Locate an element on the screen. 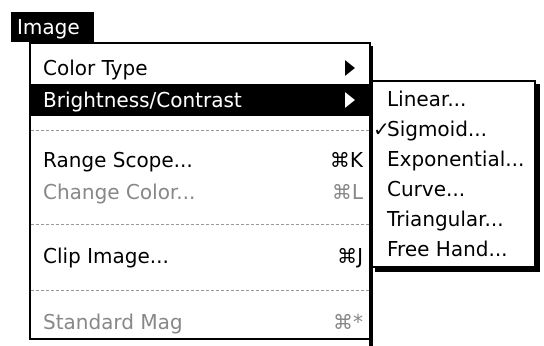 This screenshot has height=346, width=544. menu-item-label: Standard Mag is located at coordinates (113, 322).